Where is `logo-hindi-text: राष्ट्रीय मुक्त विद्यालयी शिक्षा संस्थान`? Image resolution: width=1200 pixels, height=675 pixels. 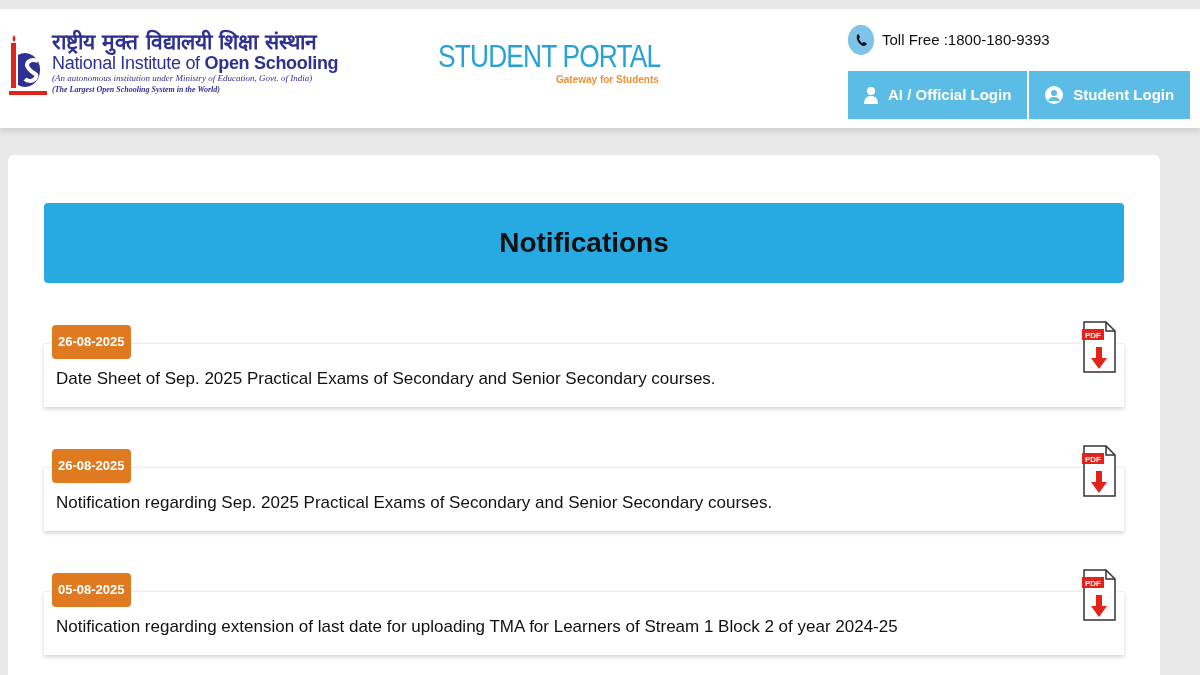
logo-hindi-text: राष्ट्रीय मुक्त विद्यालयी शिक्षा संस्थान is located at coordinates (195, 43).